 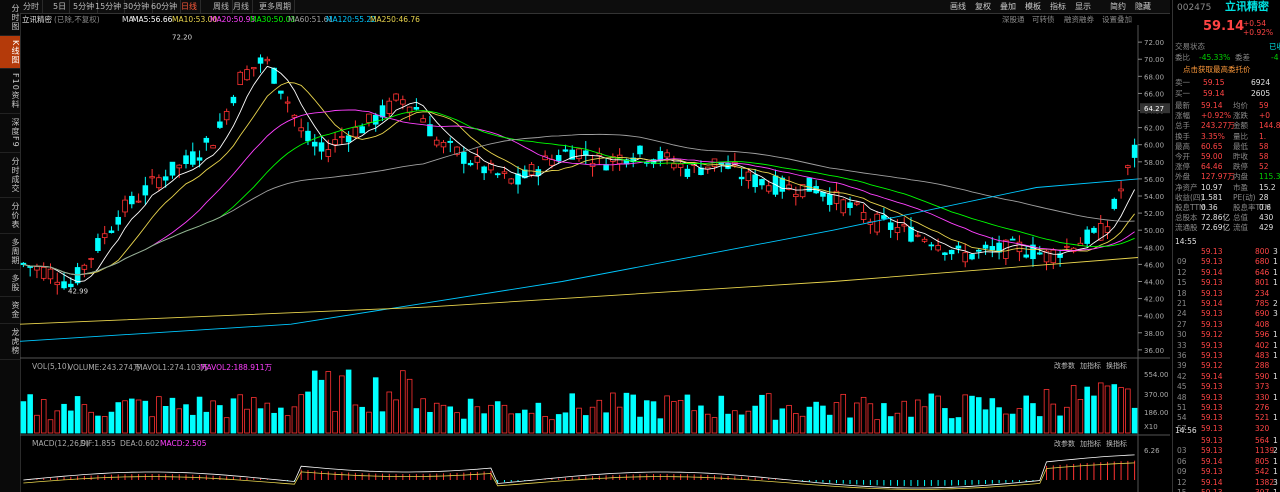 I want to click on macd-switch-indicator-button: 换指标, so click(x=1116, y=444).